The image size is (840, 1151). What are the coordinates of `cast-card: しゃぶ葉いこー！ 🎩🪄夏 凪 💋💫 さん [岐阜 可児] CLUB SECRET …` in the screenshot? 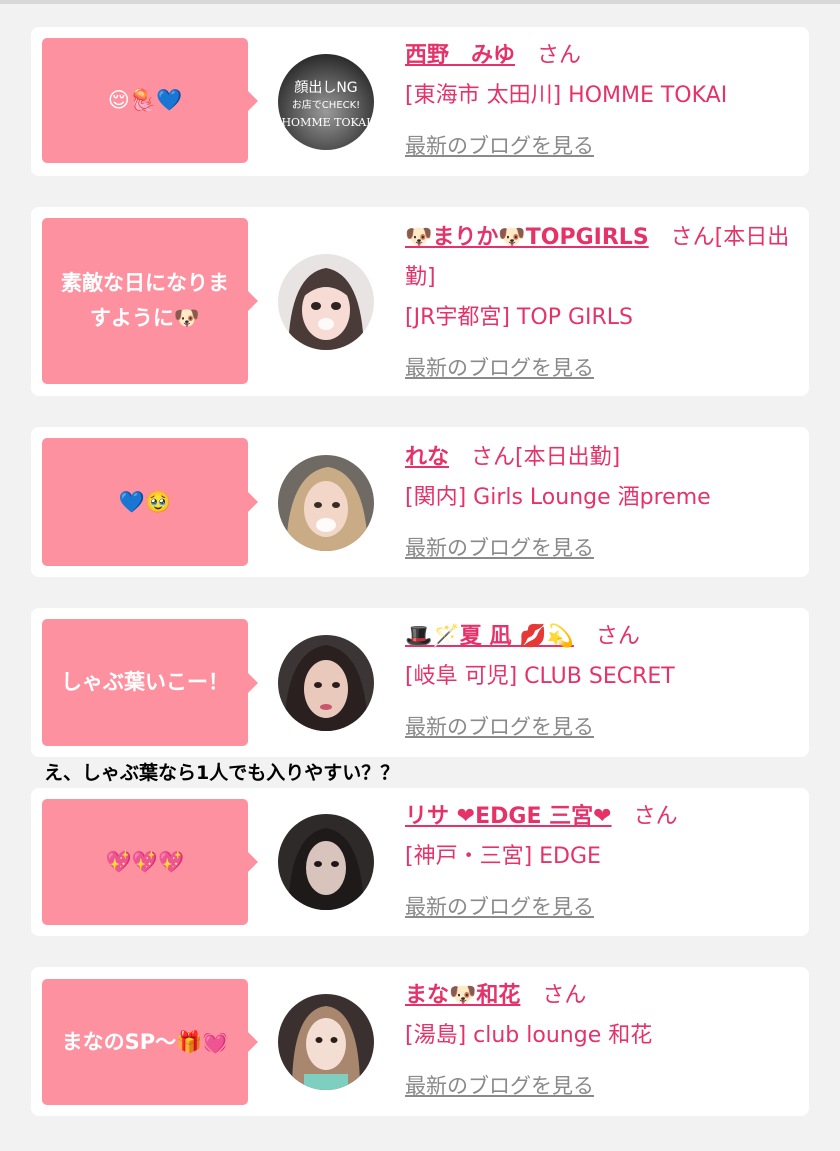 It's located at (420, 682).